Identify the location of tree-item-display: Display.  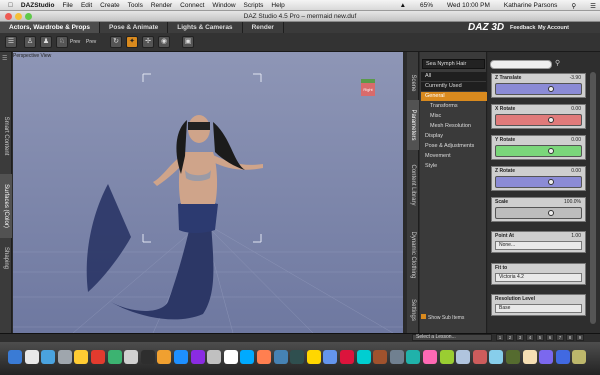
(454, 136).